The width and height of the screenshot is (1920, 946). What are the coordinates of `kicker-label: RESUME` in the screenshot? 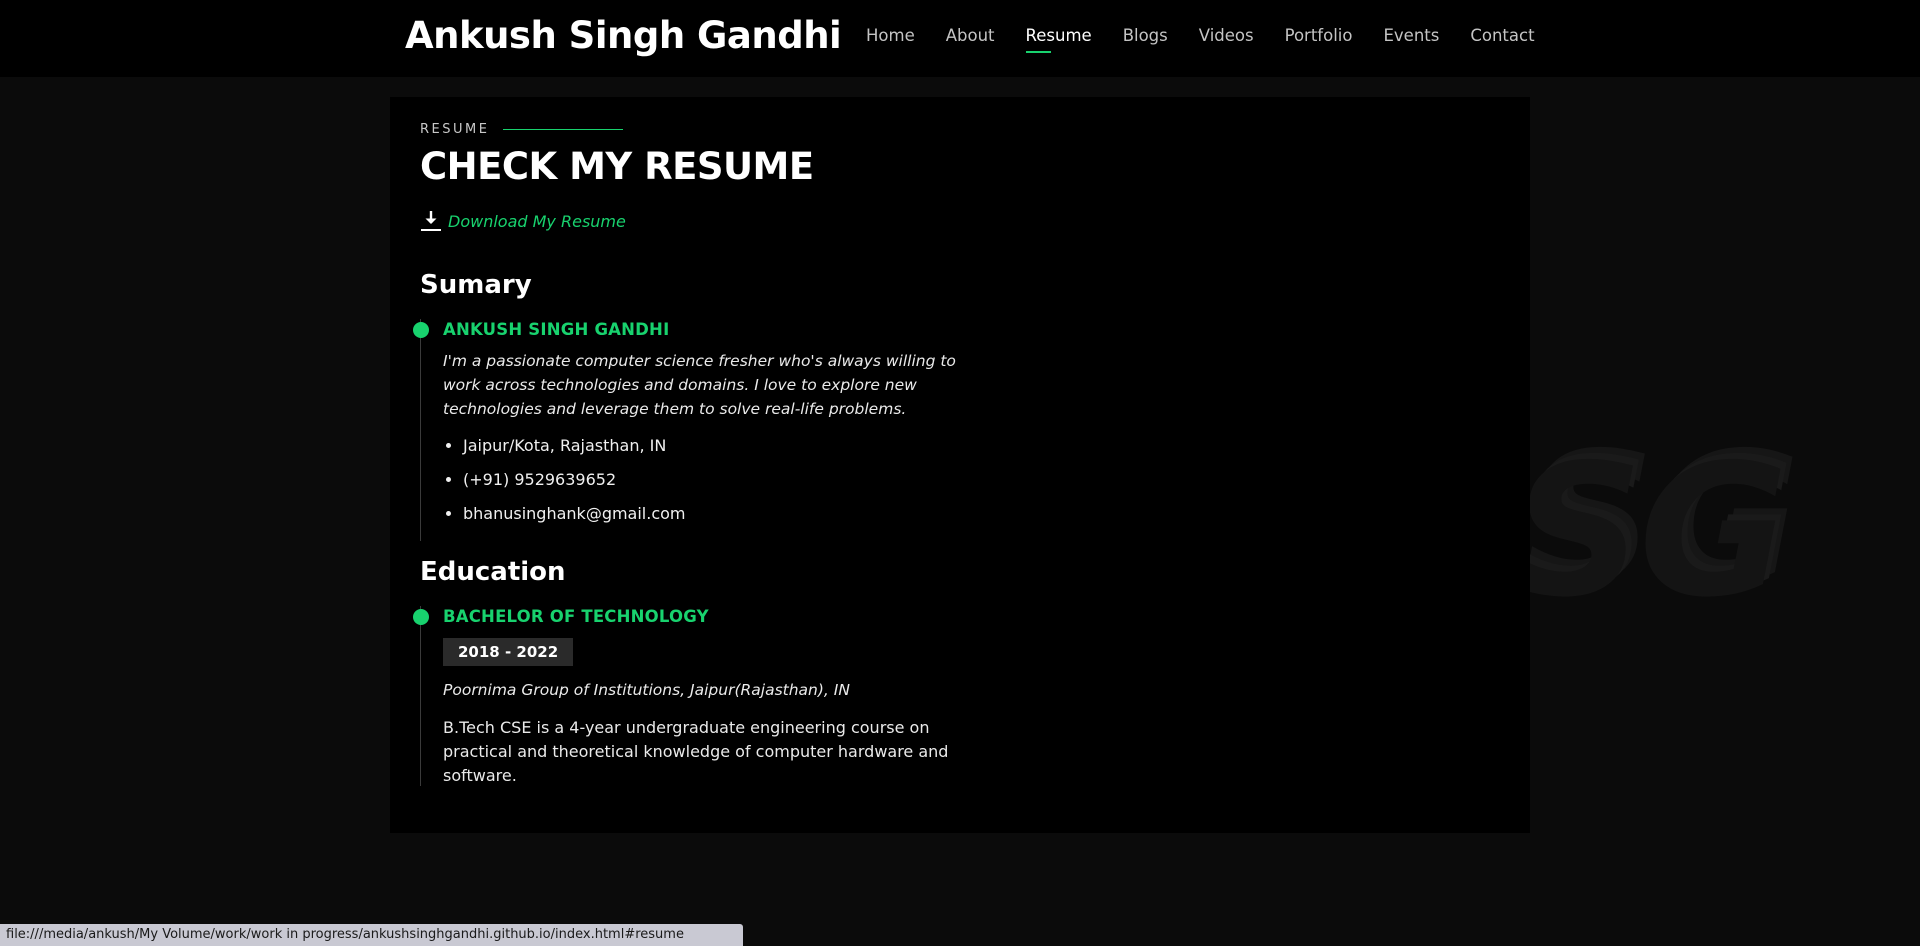 It's located at (455, 129).